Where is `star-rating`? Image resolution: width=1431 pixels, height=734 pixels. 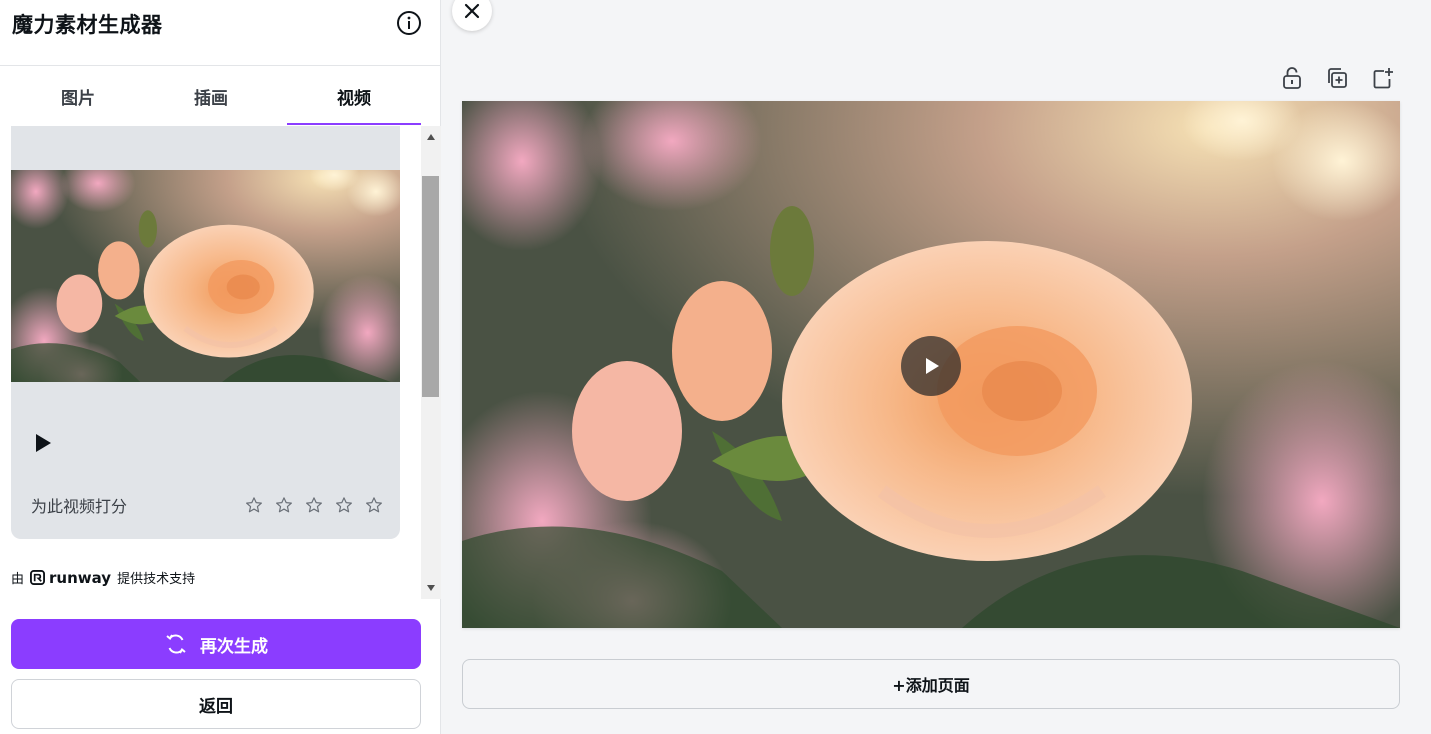 star-rating is located at coordinates (314, 505).